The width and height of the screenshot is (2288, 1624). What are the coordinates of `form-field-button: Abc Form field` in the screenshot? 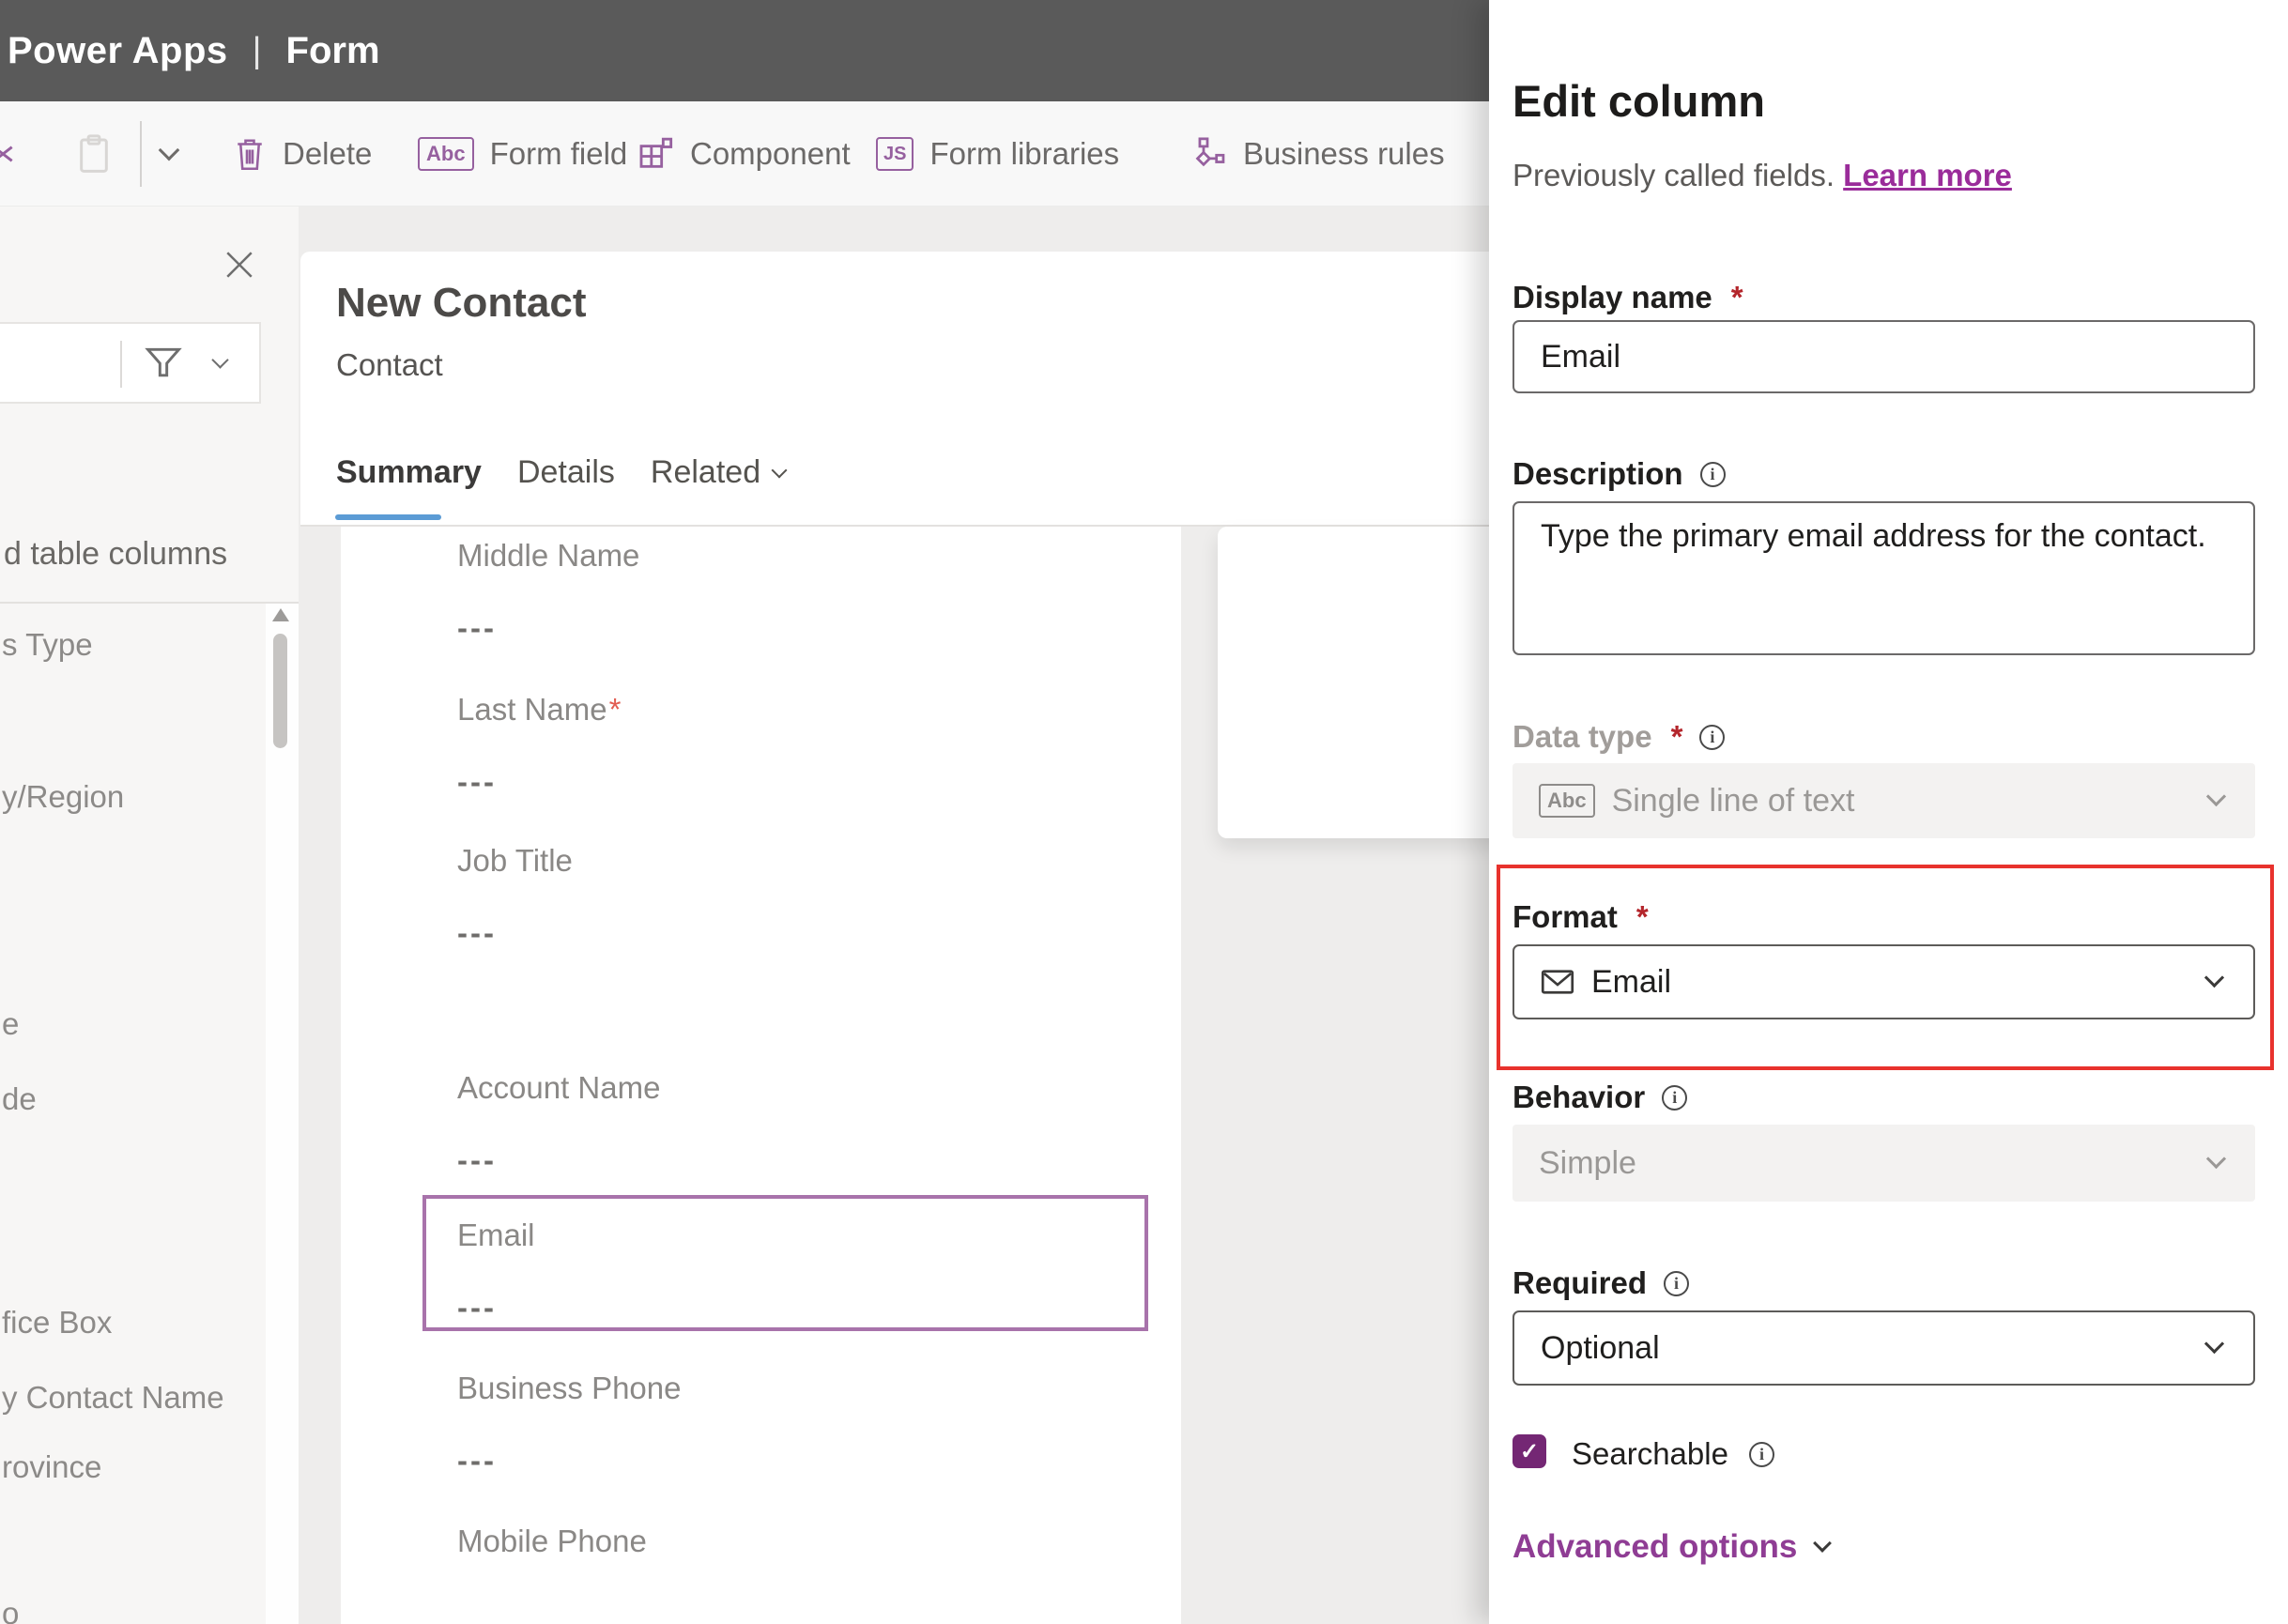 It's located at (523, 153).